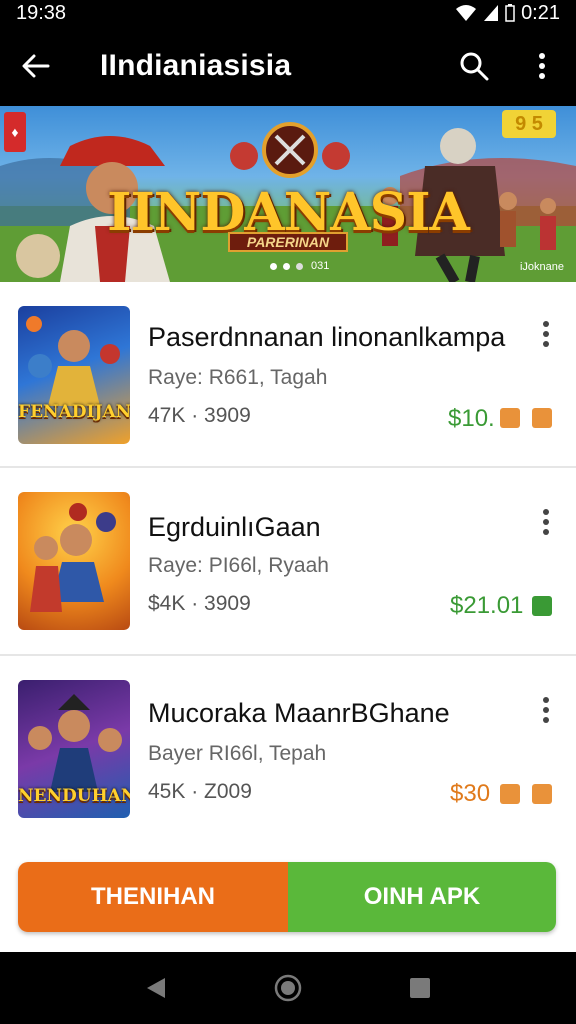 The width and height of the screenshot is (576, 1024). I want to click on nav-home-button, so click(288, 988).